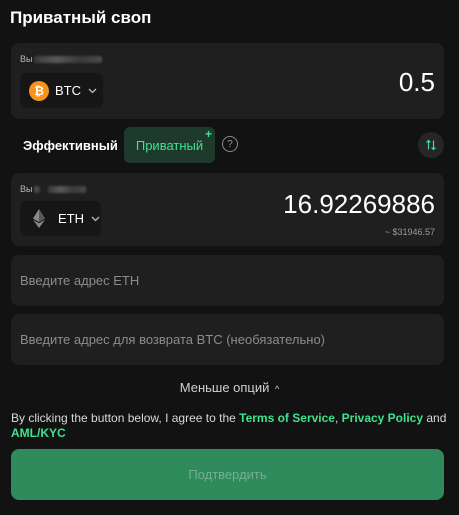  I want to click on receive-label: Вы, so click(53, 189).